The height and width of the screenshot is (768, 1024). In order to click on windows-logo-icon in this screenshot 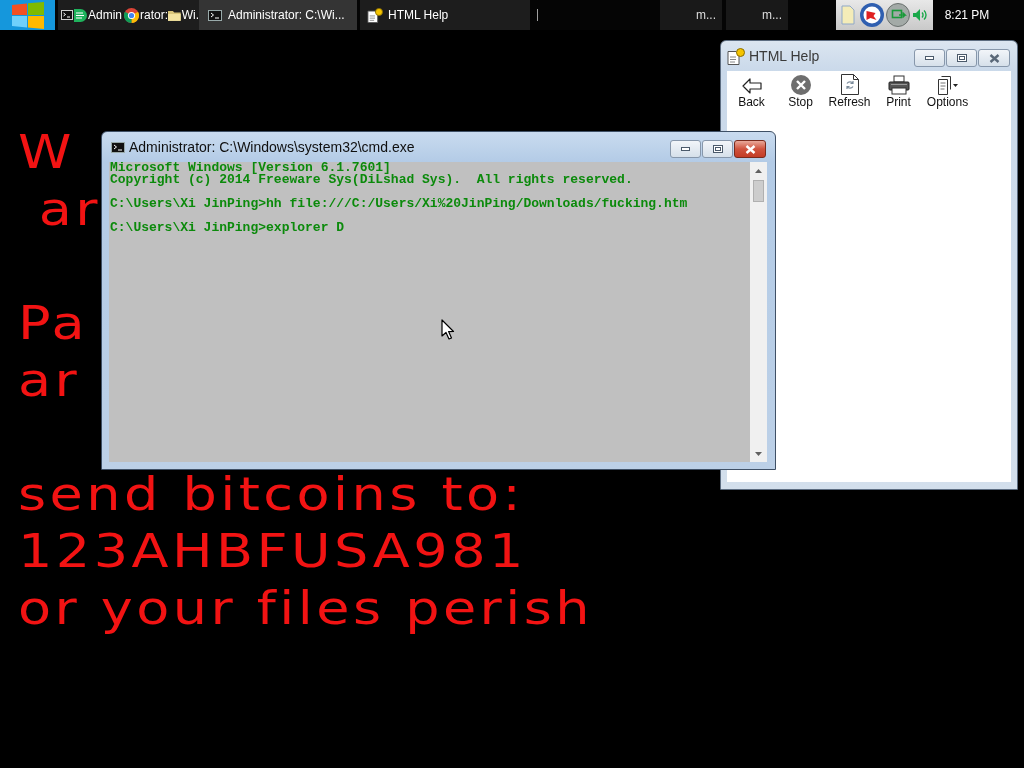, I will do `click(27, 15)`.